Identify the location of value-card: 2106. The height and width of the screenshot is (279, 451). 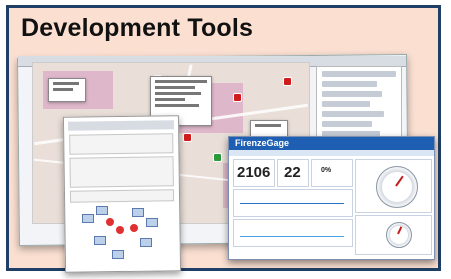
(254, 173).